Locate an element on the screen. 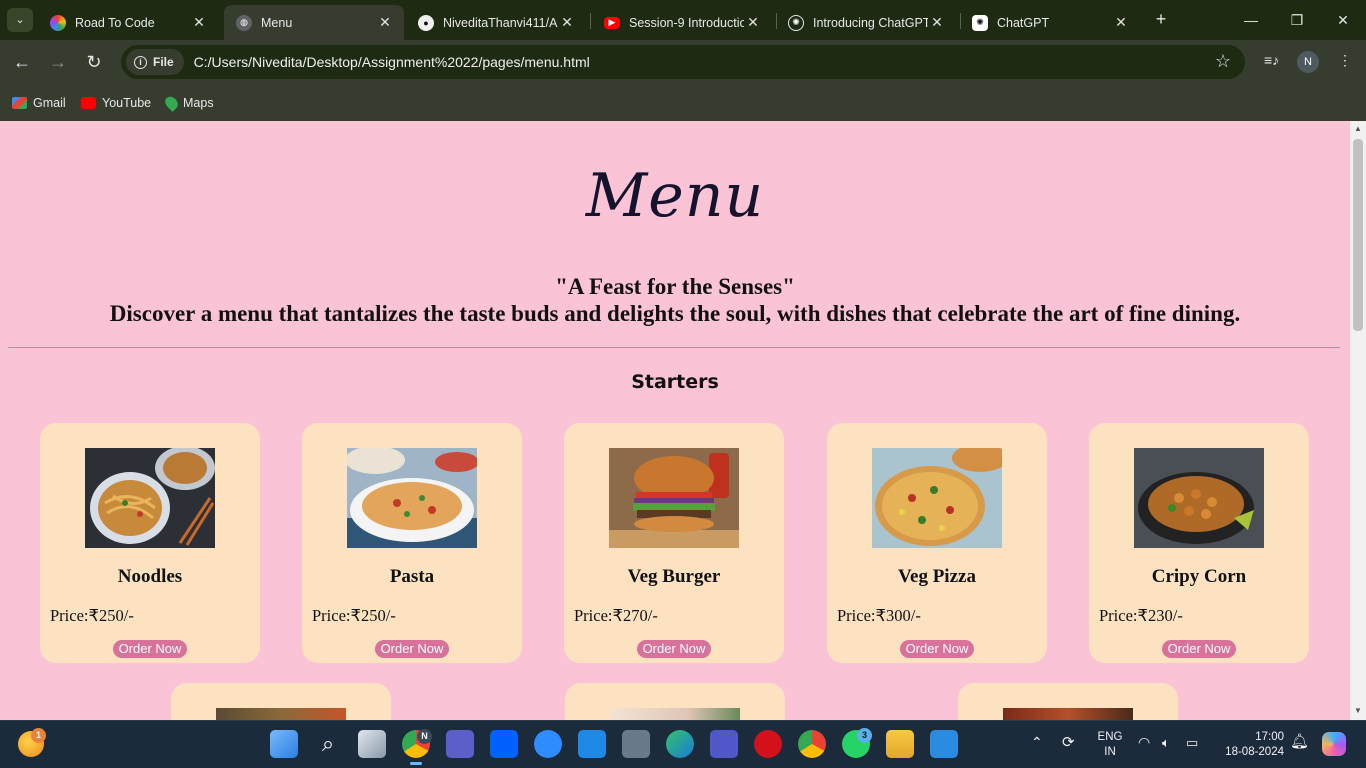  minimize-icon: — is located at coordinates (1251, 20).